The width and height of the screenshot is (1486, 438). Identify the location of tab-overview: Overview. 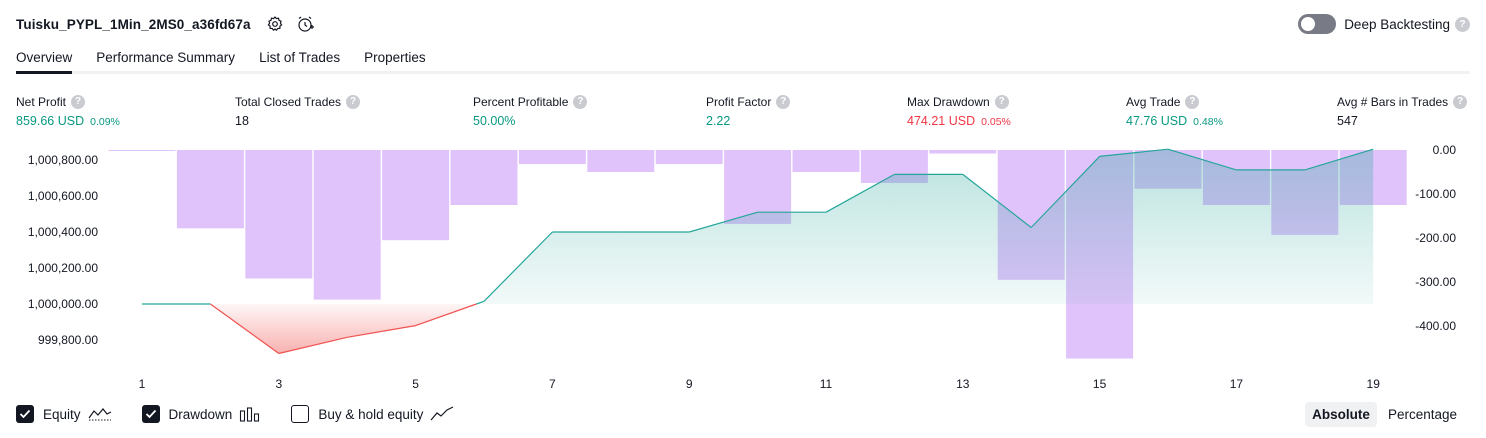
(44, 60).